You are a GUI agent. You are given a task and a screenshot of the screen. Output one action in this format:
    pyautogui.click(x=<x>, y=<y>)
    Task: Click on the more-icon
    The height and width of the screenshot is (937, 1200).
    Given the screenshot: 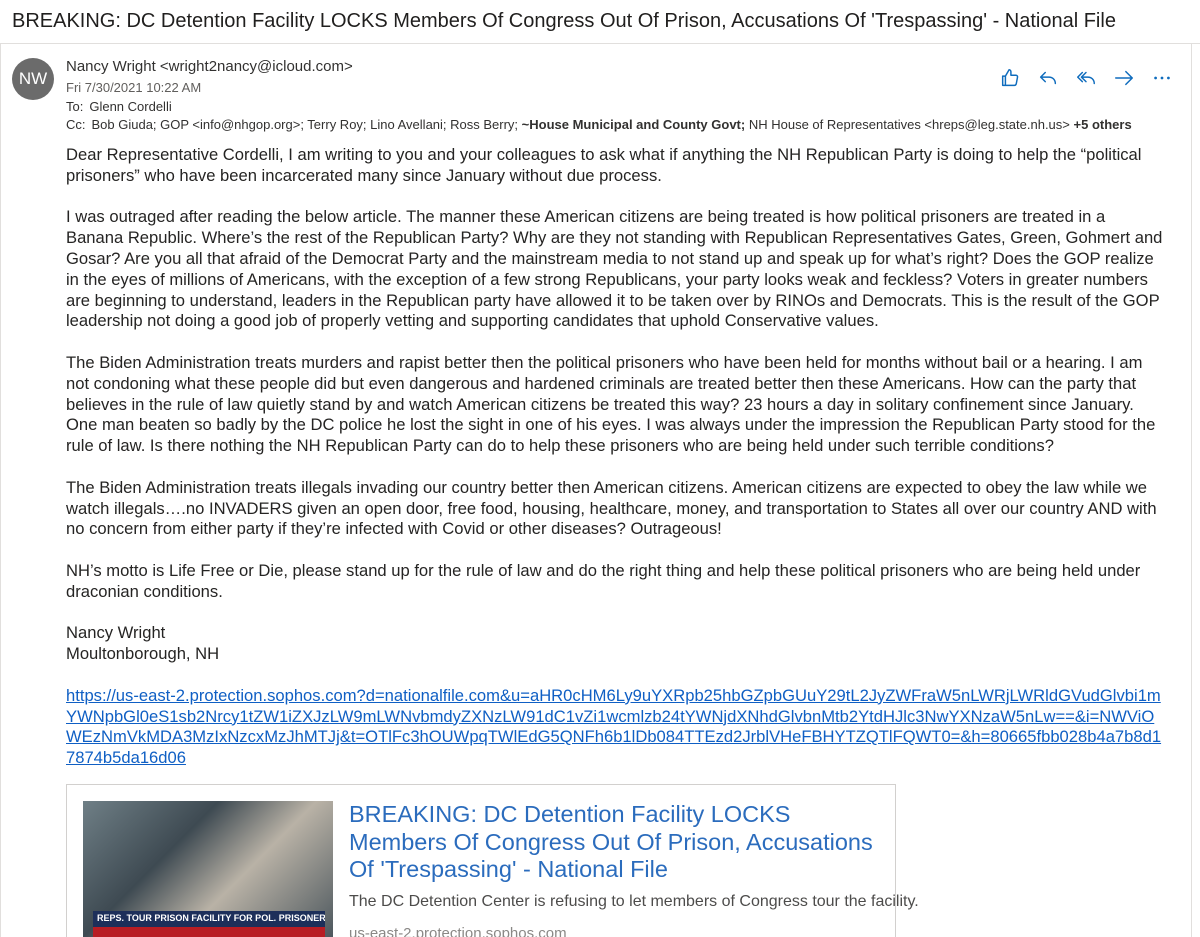 What is the action you would take?
    pyautogui.click(x=1162, y=78)
    